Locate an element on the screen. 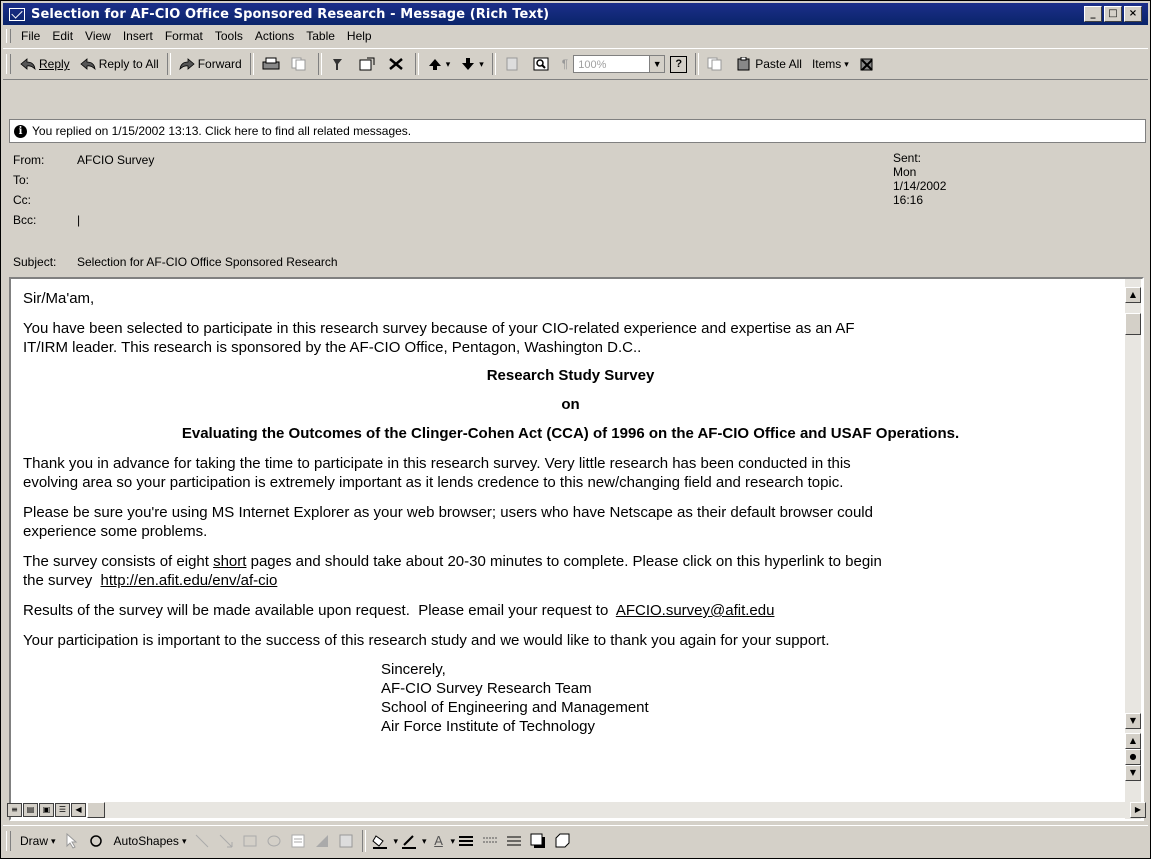 The height and width of the screenshot is (859, 1151). up-arrow-icon is located at coordinates (435, 64).